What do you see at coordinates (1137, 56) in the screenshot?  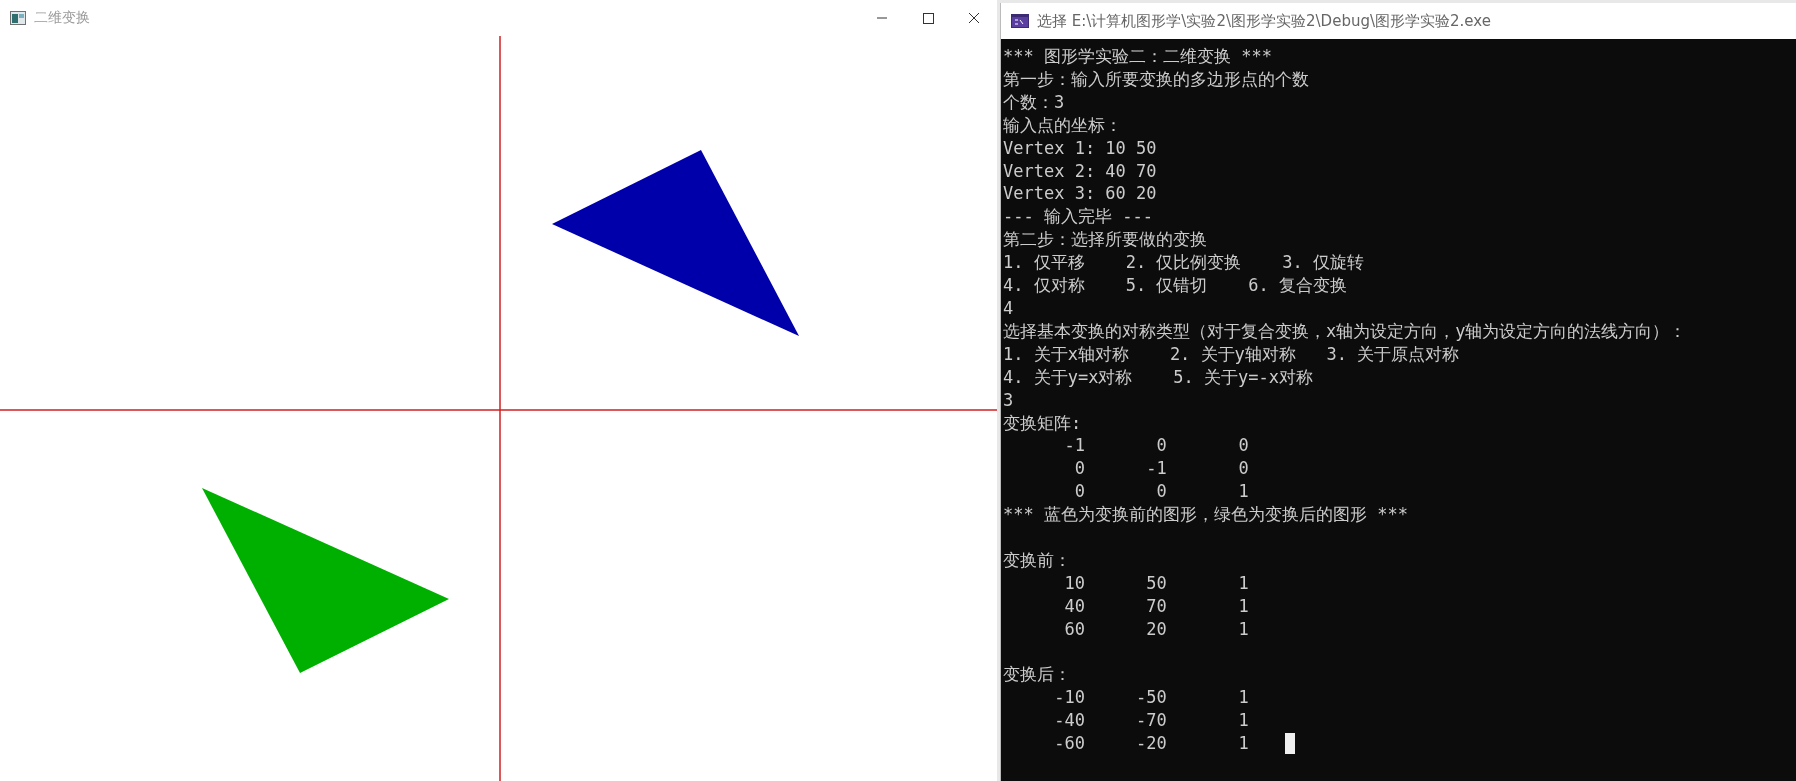 I see `console-line: *** 图形学实验二：二维变换 ***` at bounding box center [1137, 56].